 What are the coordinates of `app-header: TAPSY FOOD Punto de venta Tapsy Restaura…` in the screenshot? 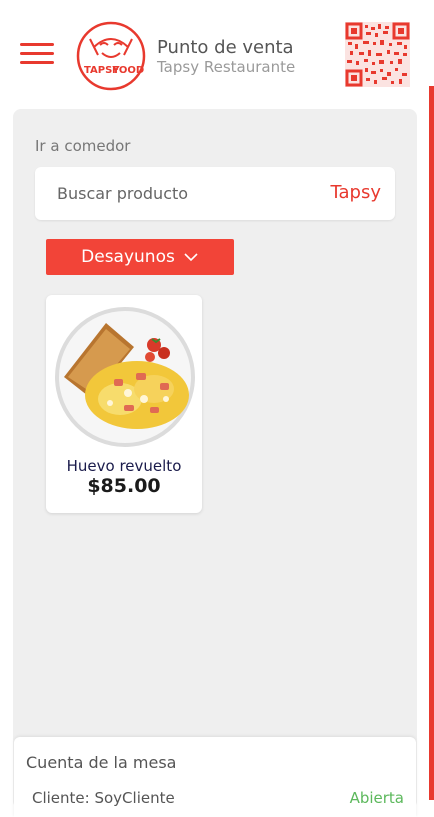 It's located at (217, 53).